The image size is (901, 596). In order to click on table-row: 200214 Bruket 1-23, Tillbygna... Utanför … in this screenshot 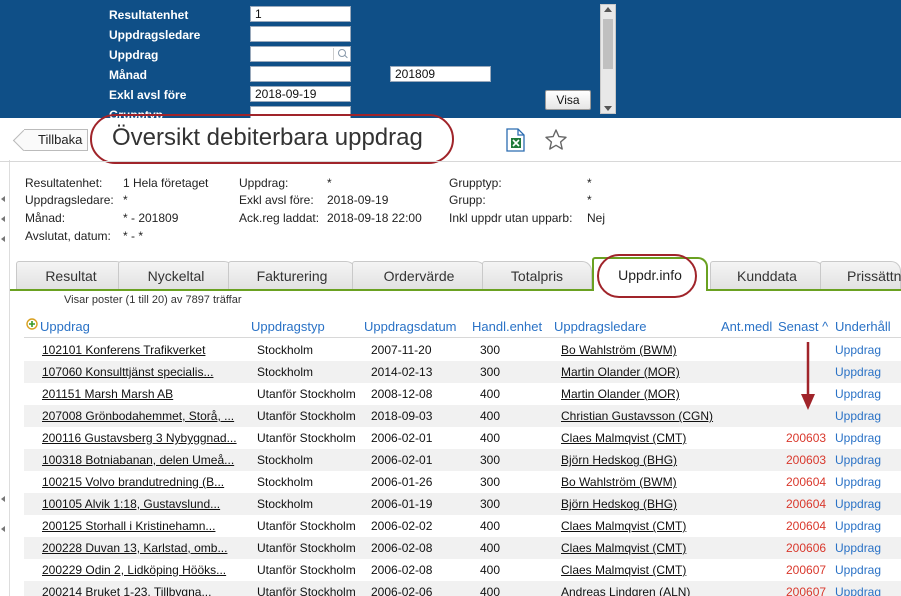, I will do `click(462, 588)`.